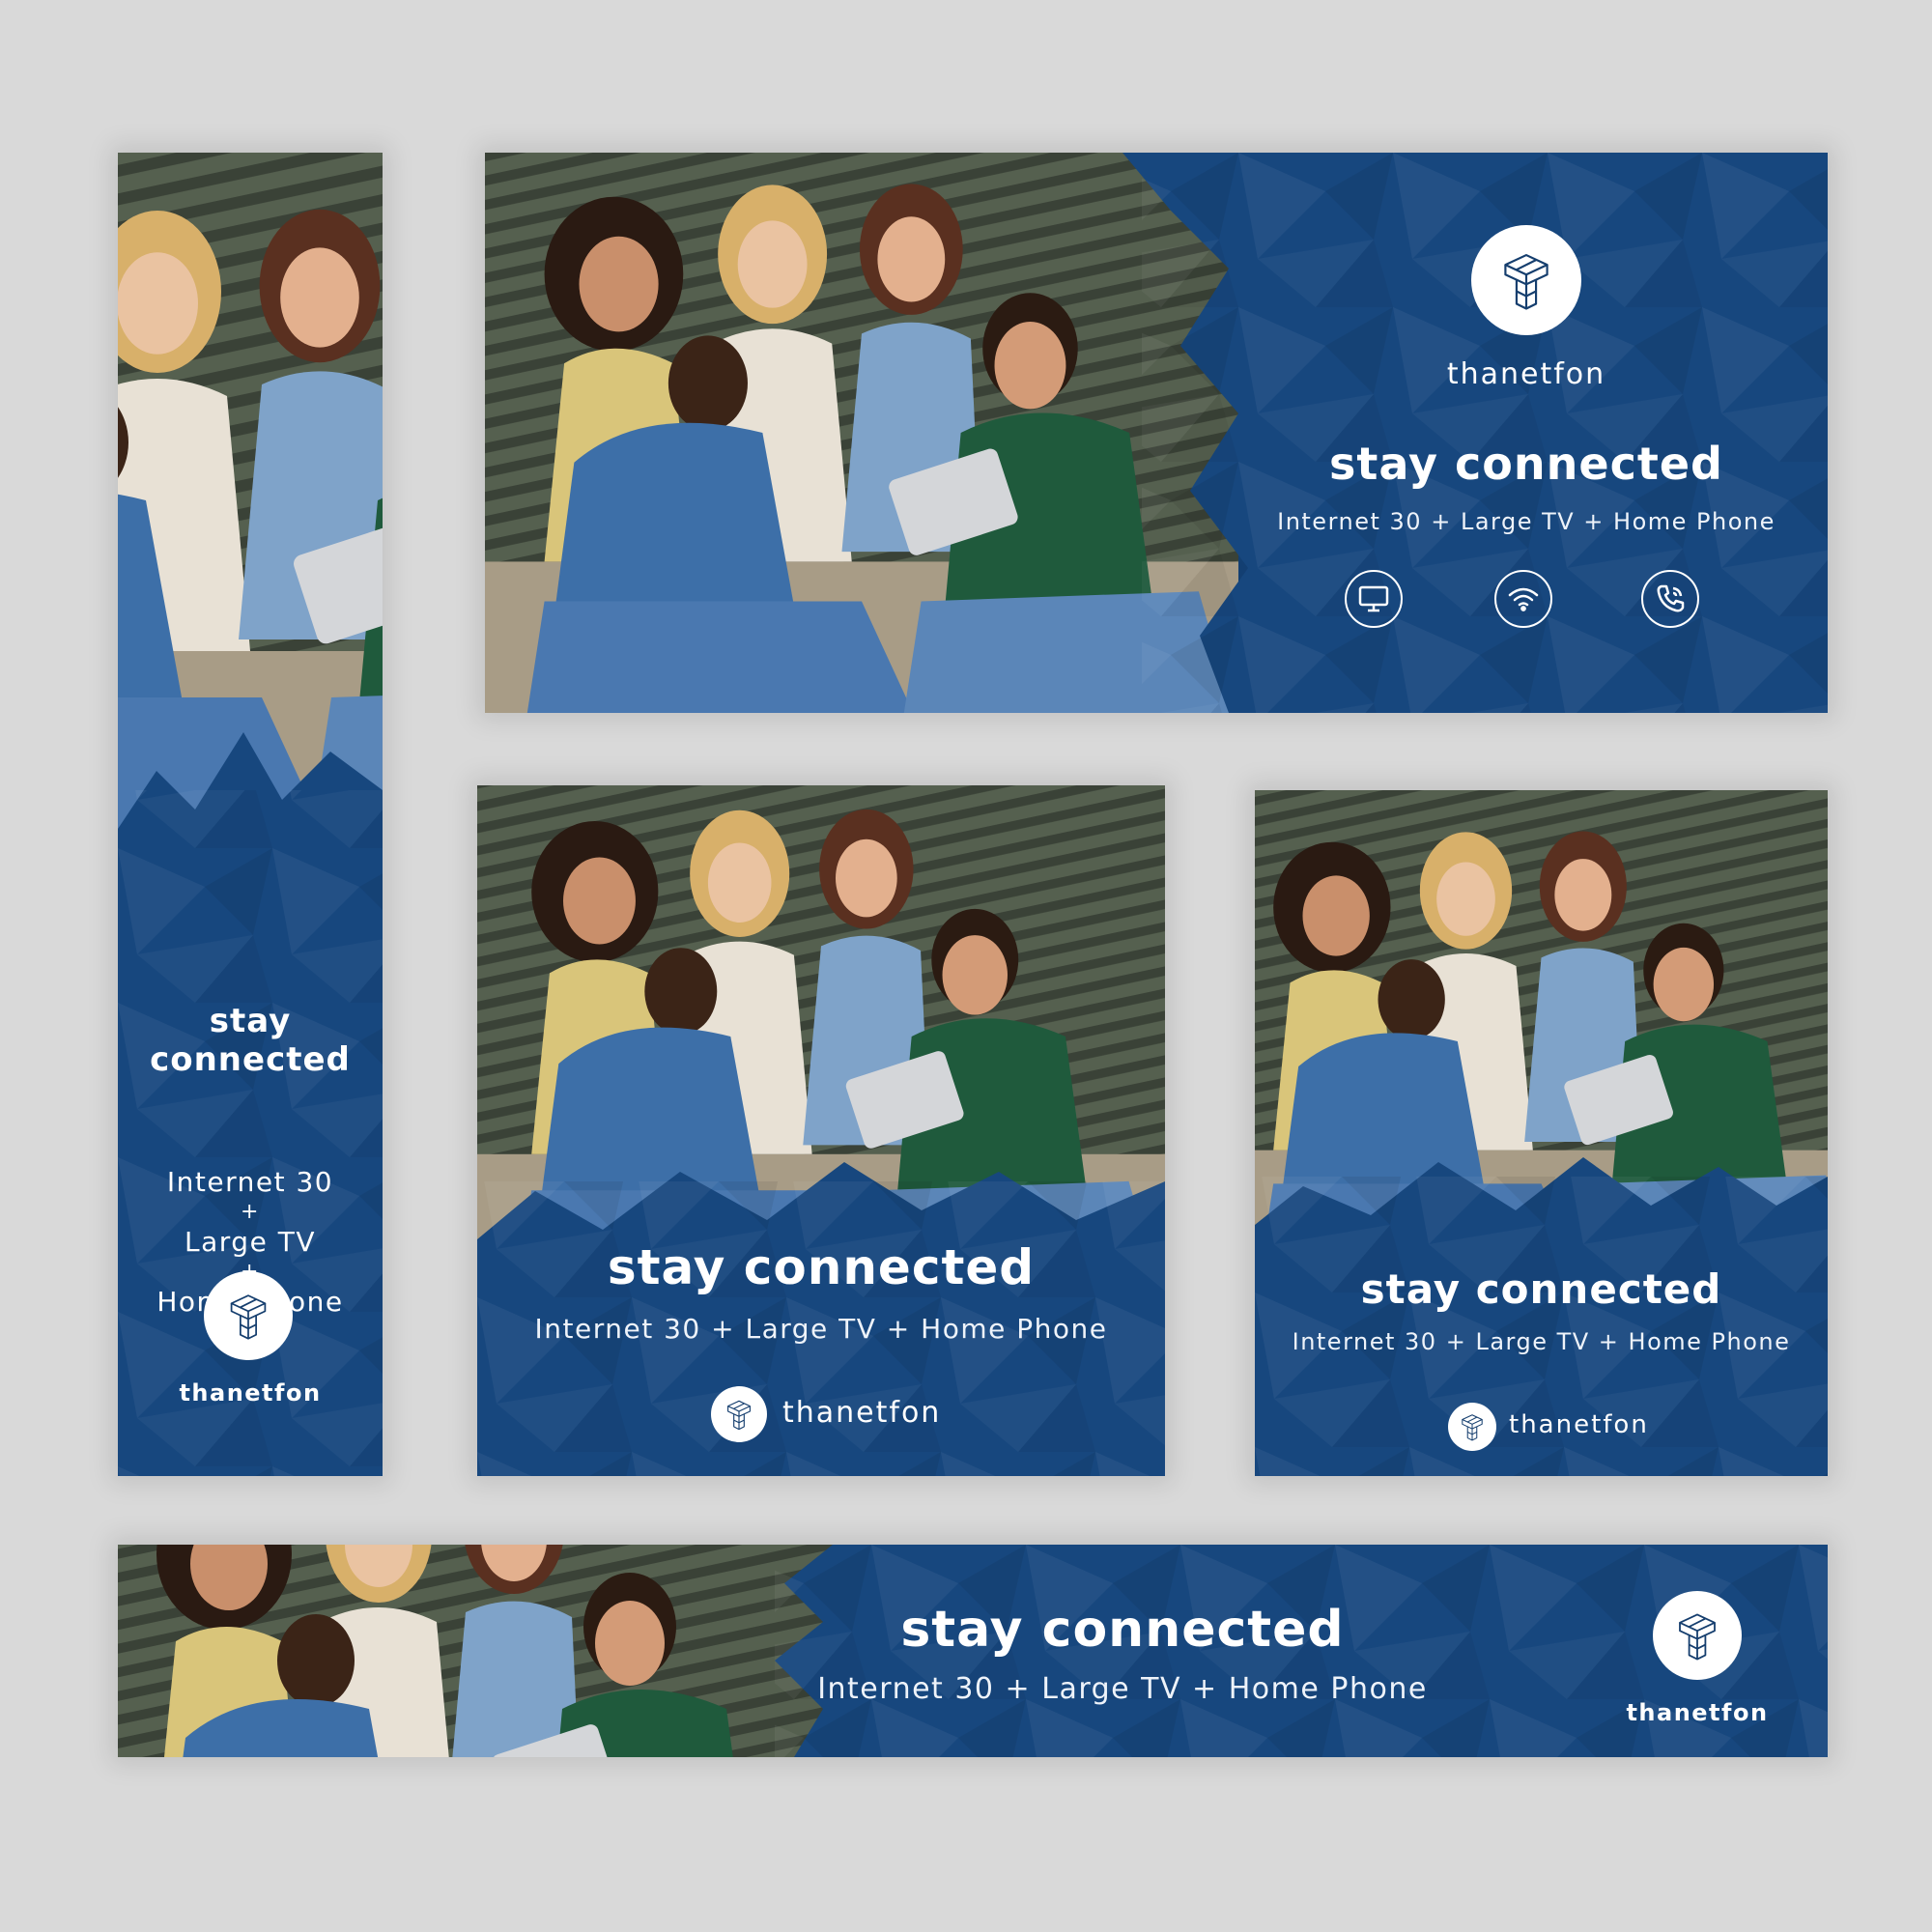  I want to click on faceted-overlay, so click(1456, 433).